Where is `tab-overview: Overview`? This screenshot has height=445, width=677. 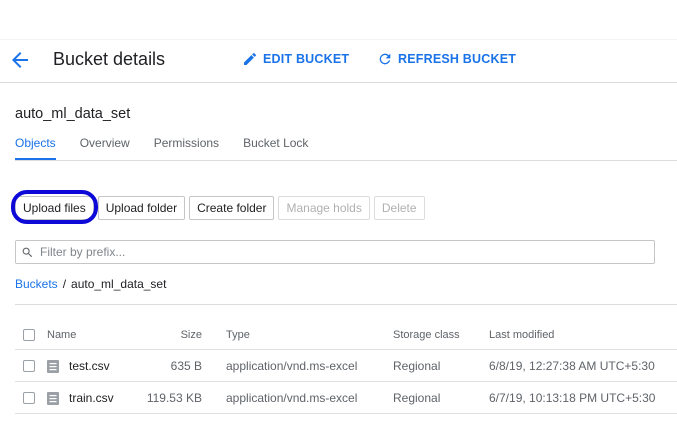
tab-overview: Overview is located at coordinates (105, 148).